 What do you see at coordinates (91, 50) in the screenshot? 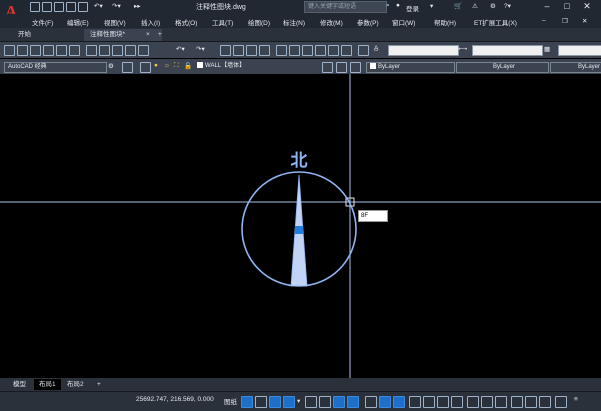
I see `cut-icon` at bounding box center [91, 50].